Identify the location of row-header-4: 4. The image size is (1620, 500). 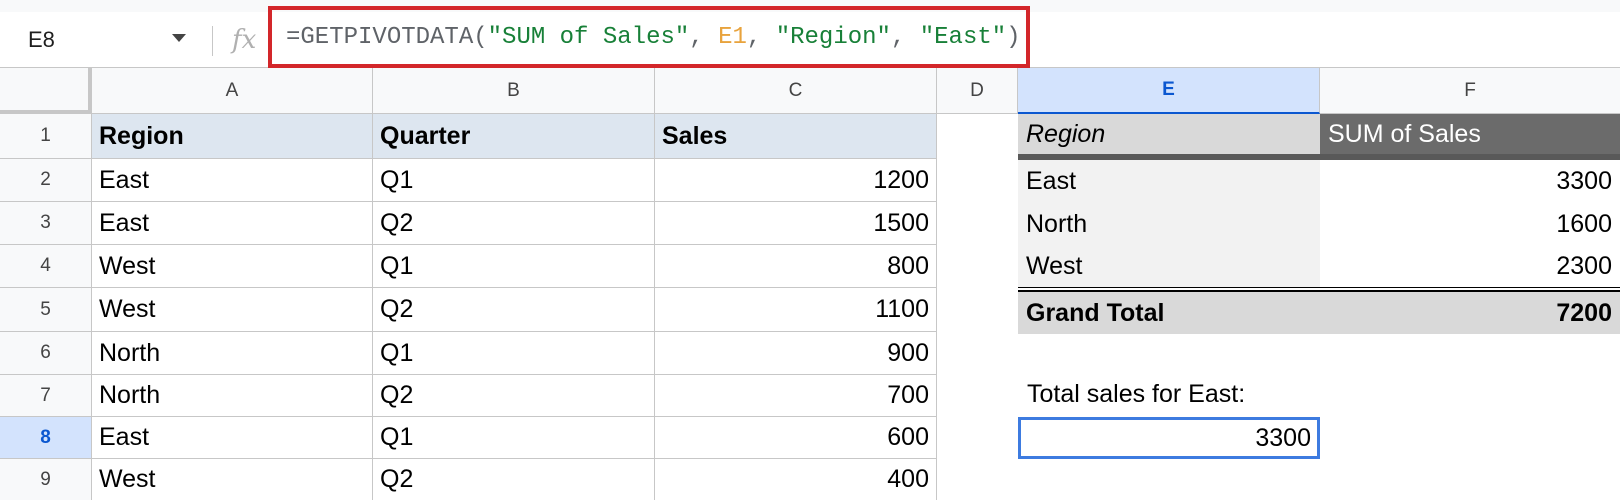
(46, 266).